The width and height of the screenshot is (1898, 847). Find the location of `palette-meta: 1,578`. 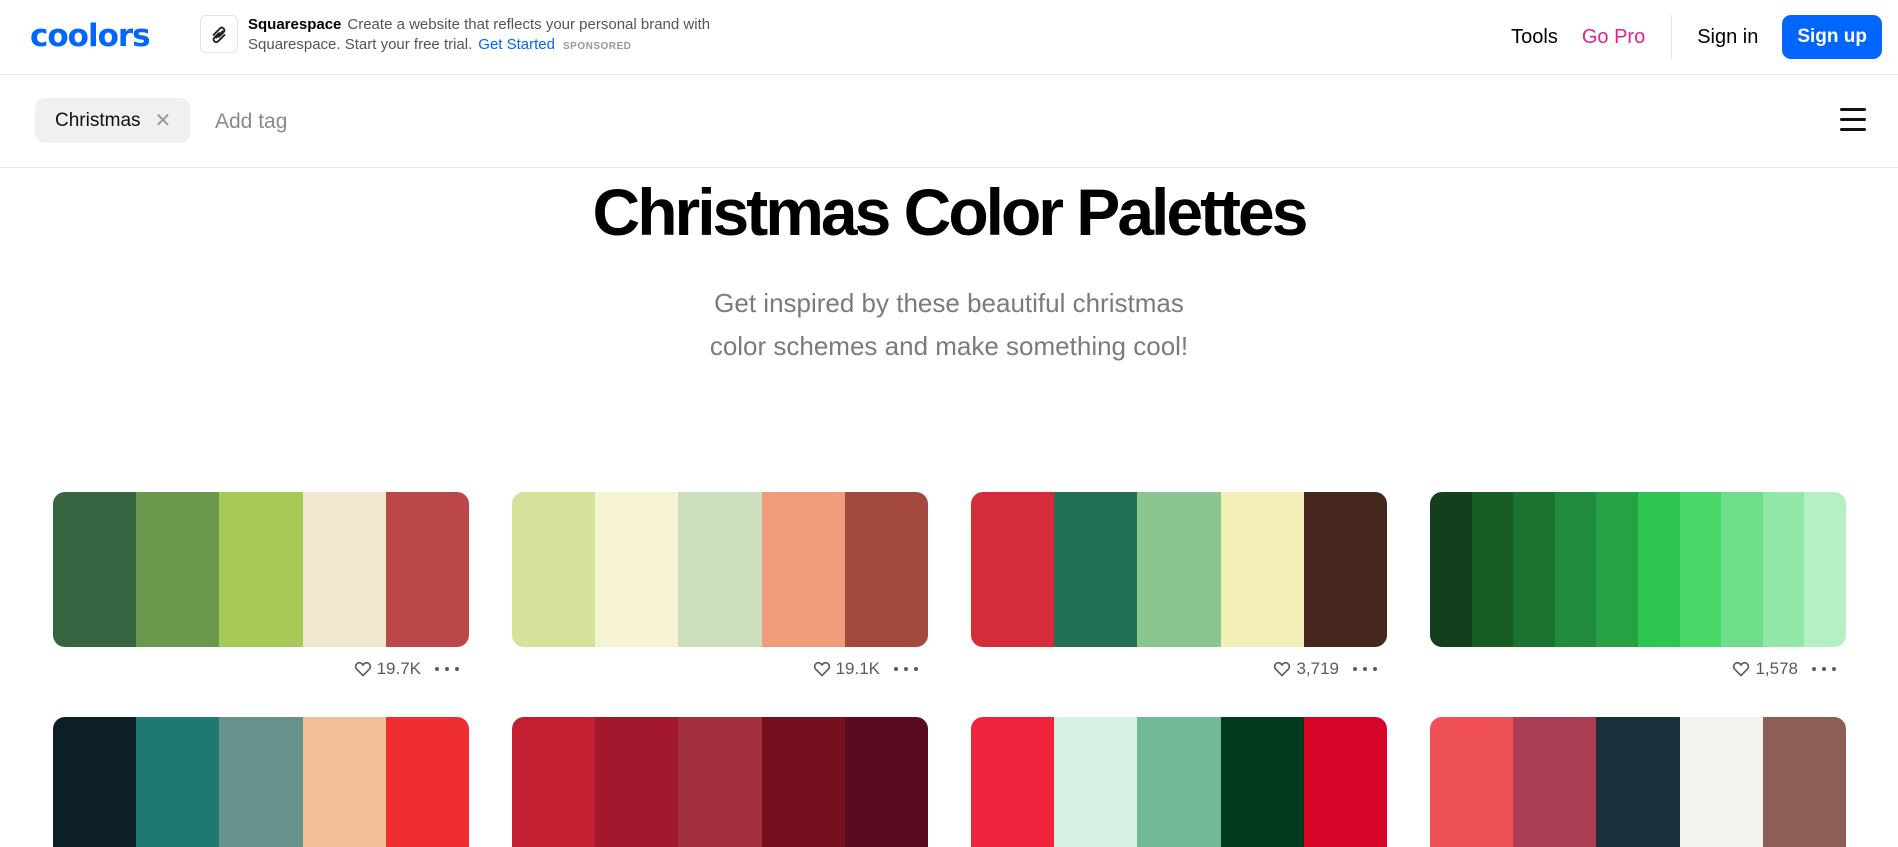

palette-meta: 1,578 is located at coordinates (1638, 669).